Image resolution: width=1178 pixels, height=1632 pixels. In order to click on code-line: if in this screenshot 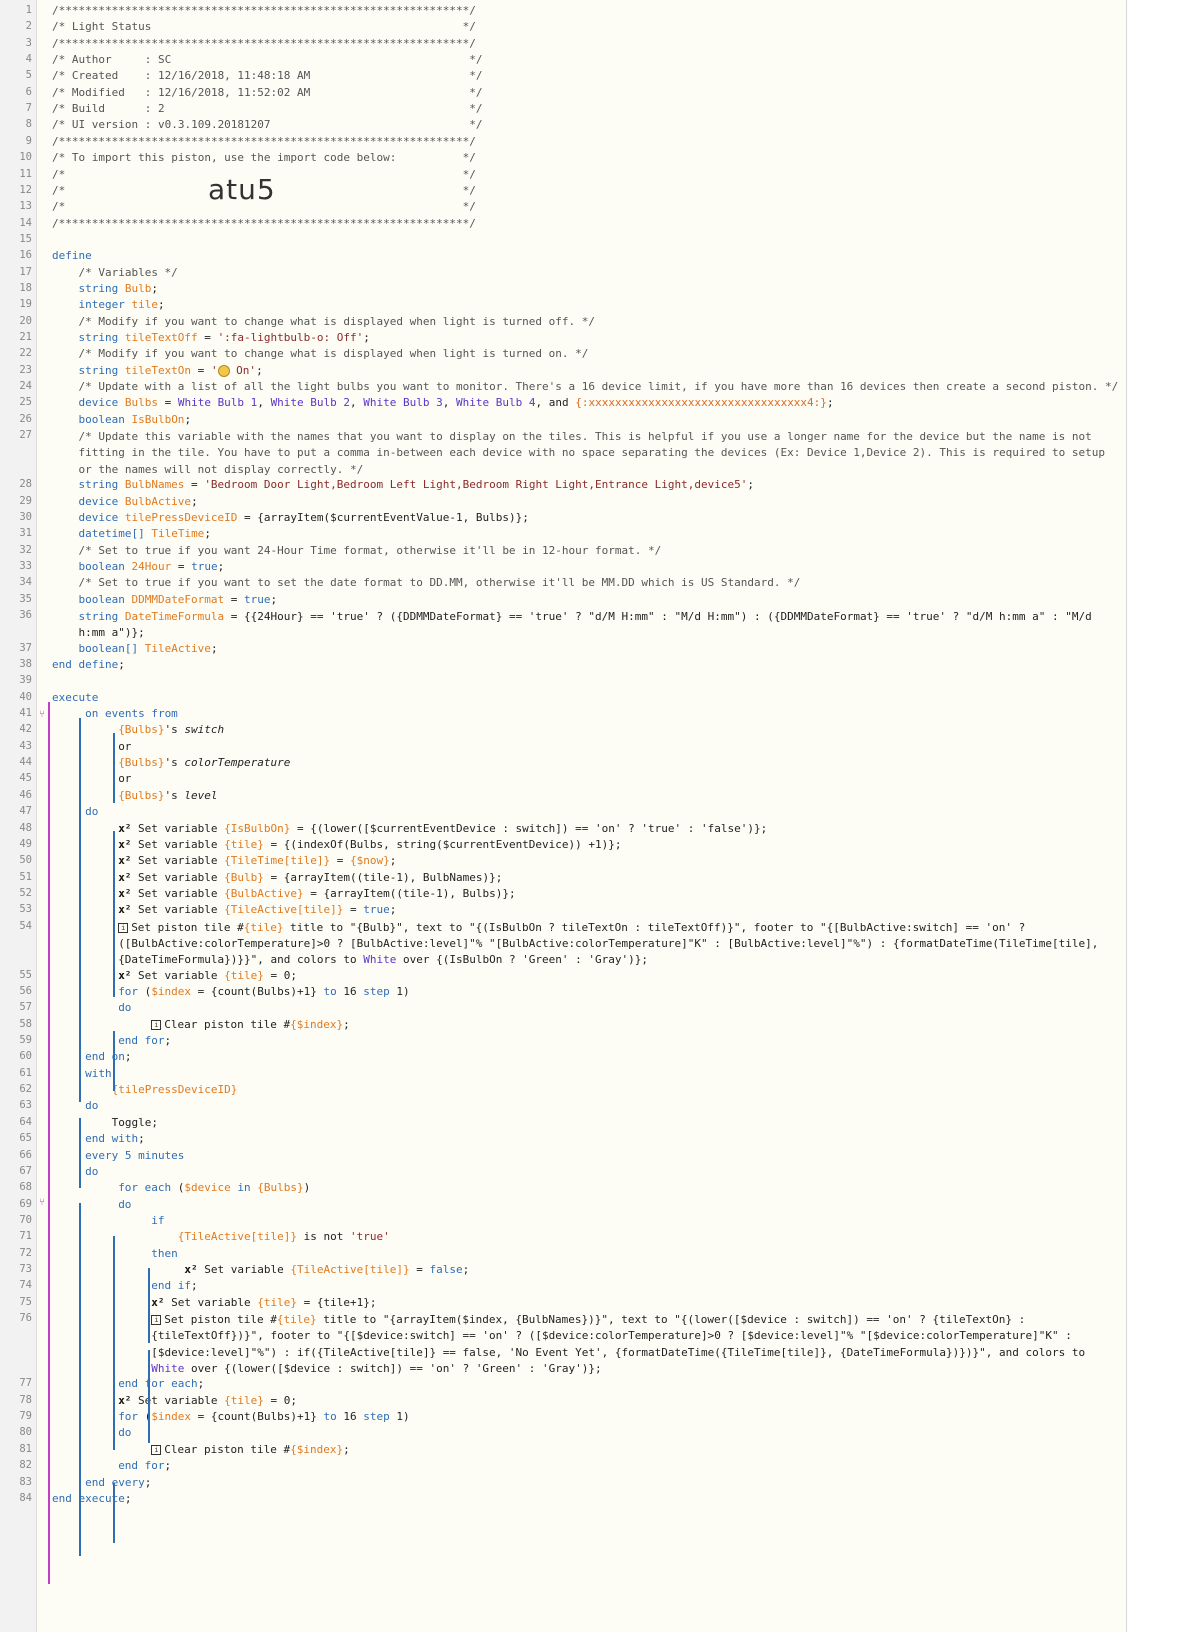, I will do `click(157, 1220)`.